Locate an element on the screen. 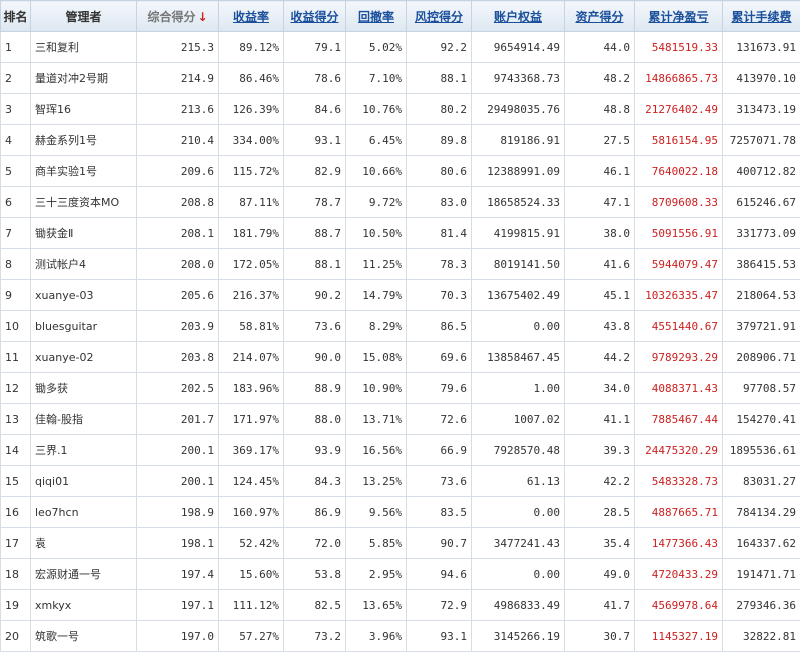 Image resolution: width=800 pixels, height=652 pixels. overall-score-cell: 205.6 is located at coordinates (178, 295).